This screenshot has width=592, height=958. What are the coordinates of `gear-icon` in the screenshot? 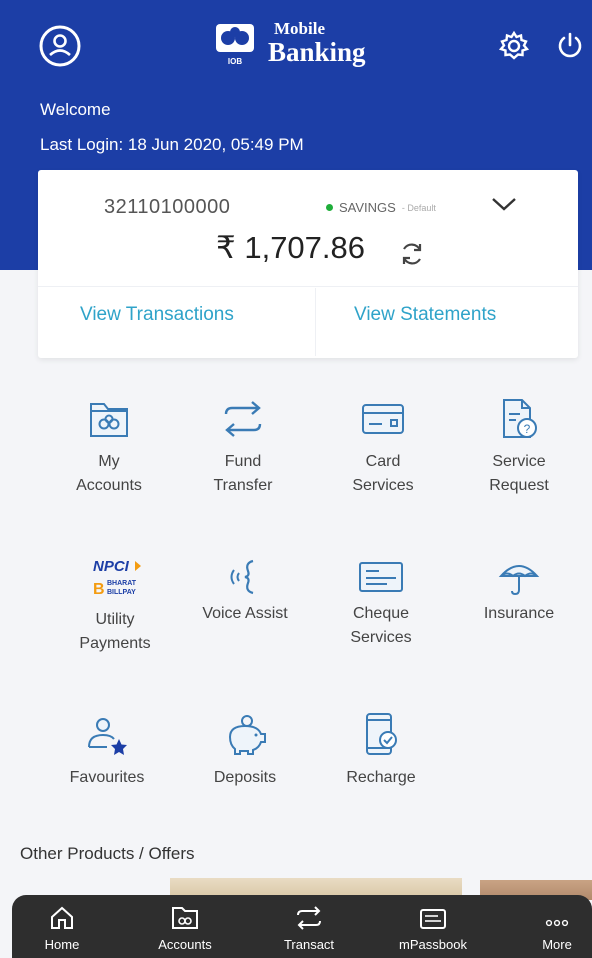 It's located at (514, 46).